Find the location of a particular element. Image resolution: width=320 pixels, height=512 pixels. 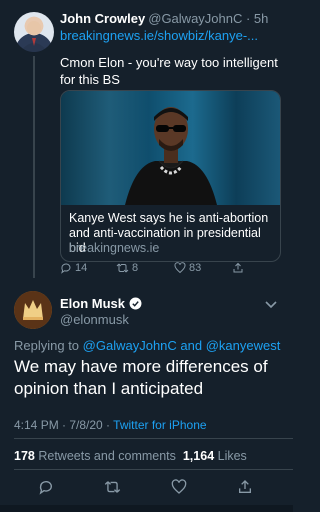

quoted-reply-button: 14 is located at coordinates (73, 268).